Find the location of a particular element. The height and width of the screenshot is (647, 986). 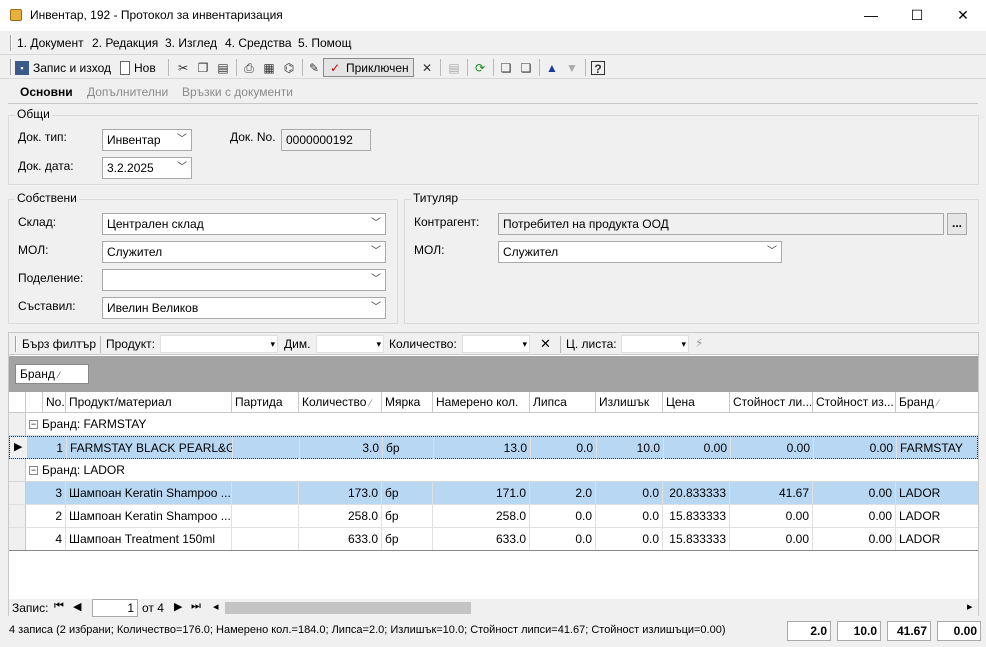

list-icon: ▤ is located at coordinates (454, 67).